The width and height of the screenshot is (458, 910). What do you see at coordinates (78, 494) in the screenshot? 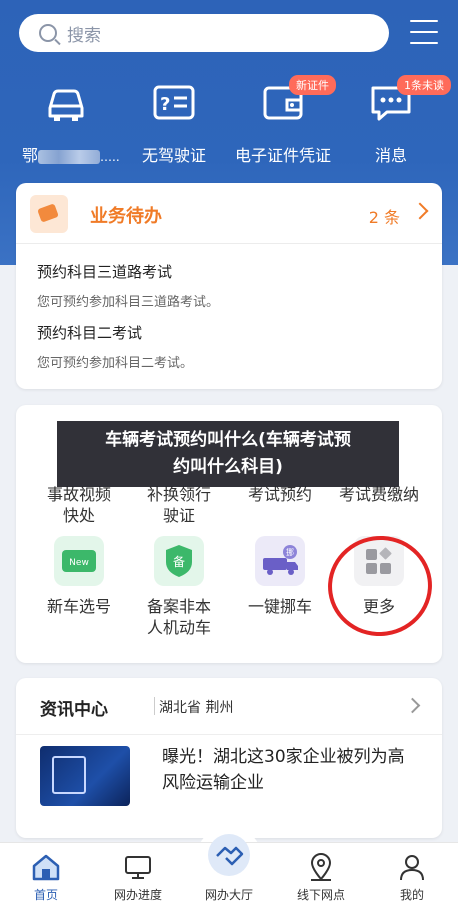
I see `service-label: 事故视频` at bounding box center [78, 494].